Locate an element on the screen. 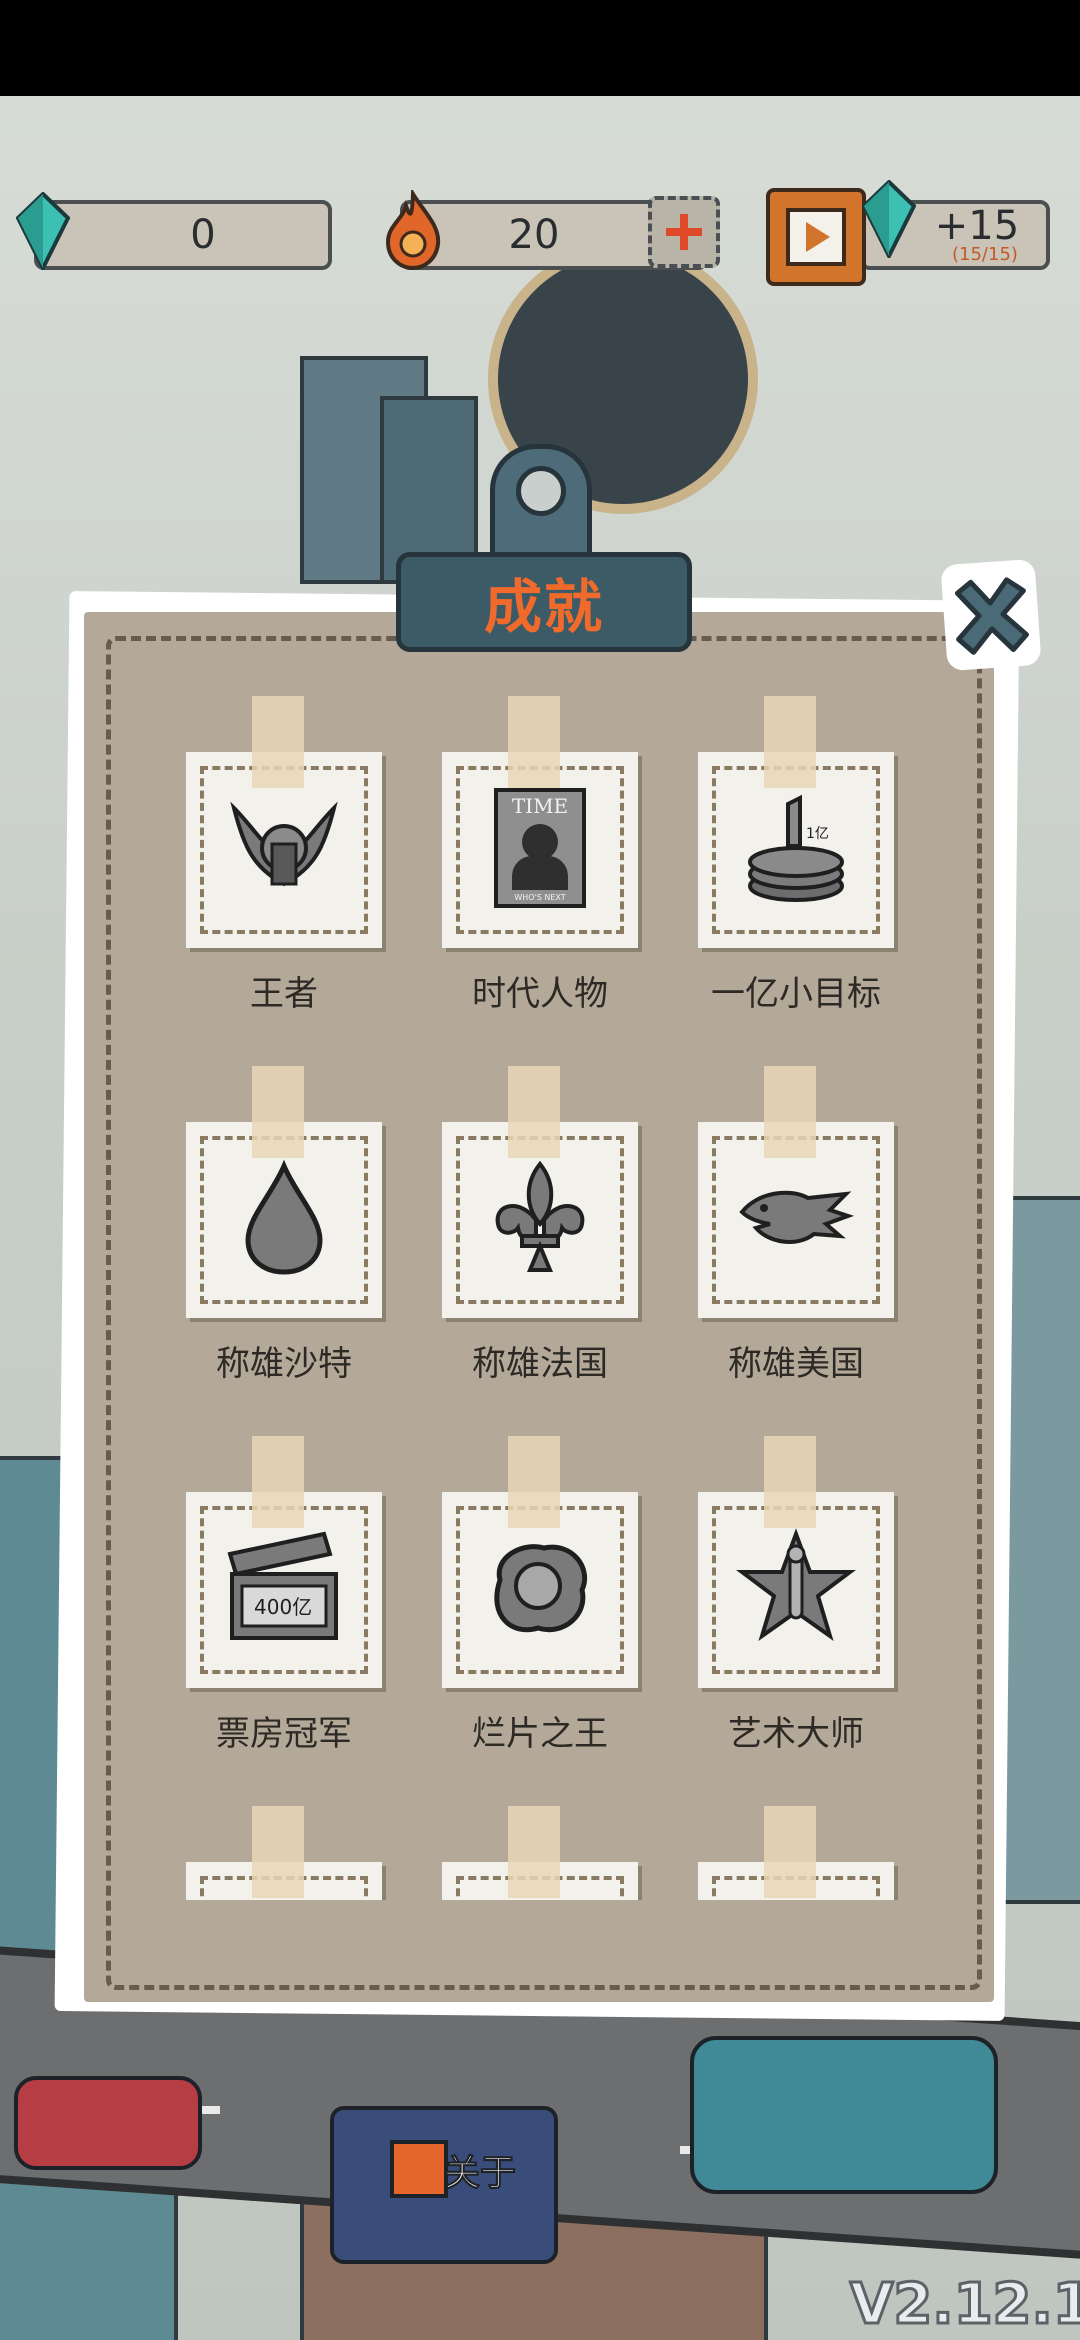 This screenshot has height=2340, width=1080. close-icon is located at coordinates (991, 616).